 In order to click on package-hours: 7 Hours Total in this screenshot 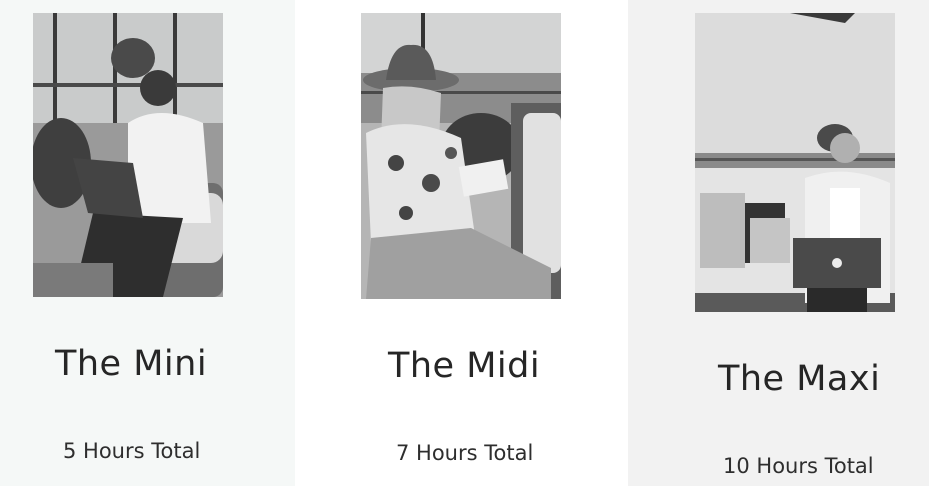, I will do `click(465, 453)`.